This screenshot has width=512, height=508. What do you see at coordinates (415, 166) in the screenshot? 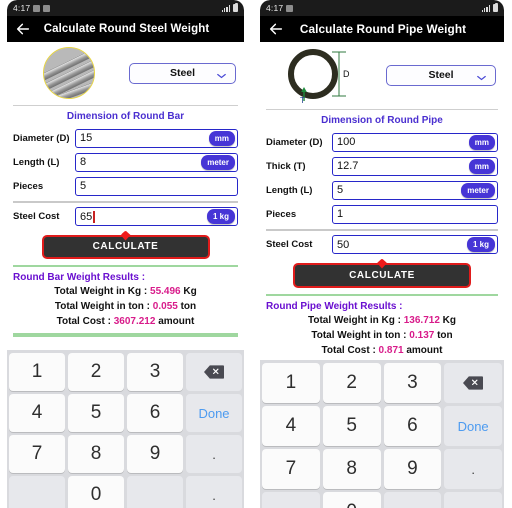
I see `thickness-input: 12.7 mm` at bounding box center [415, 166].